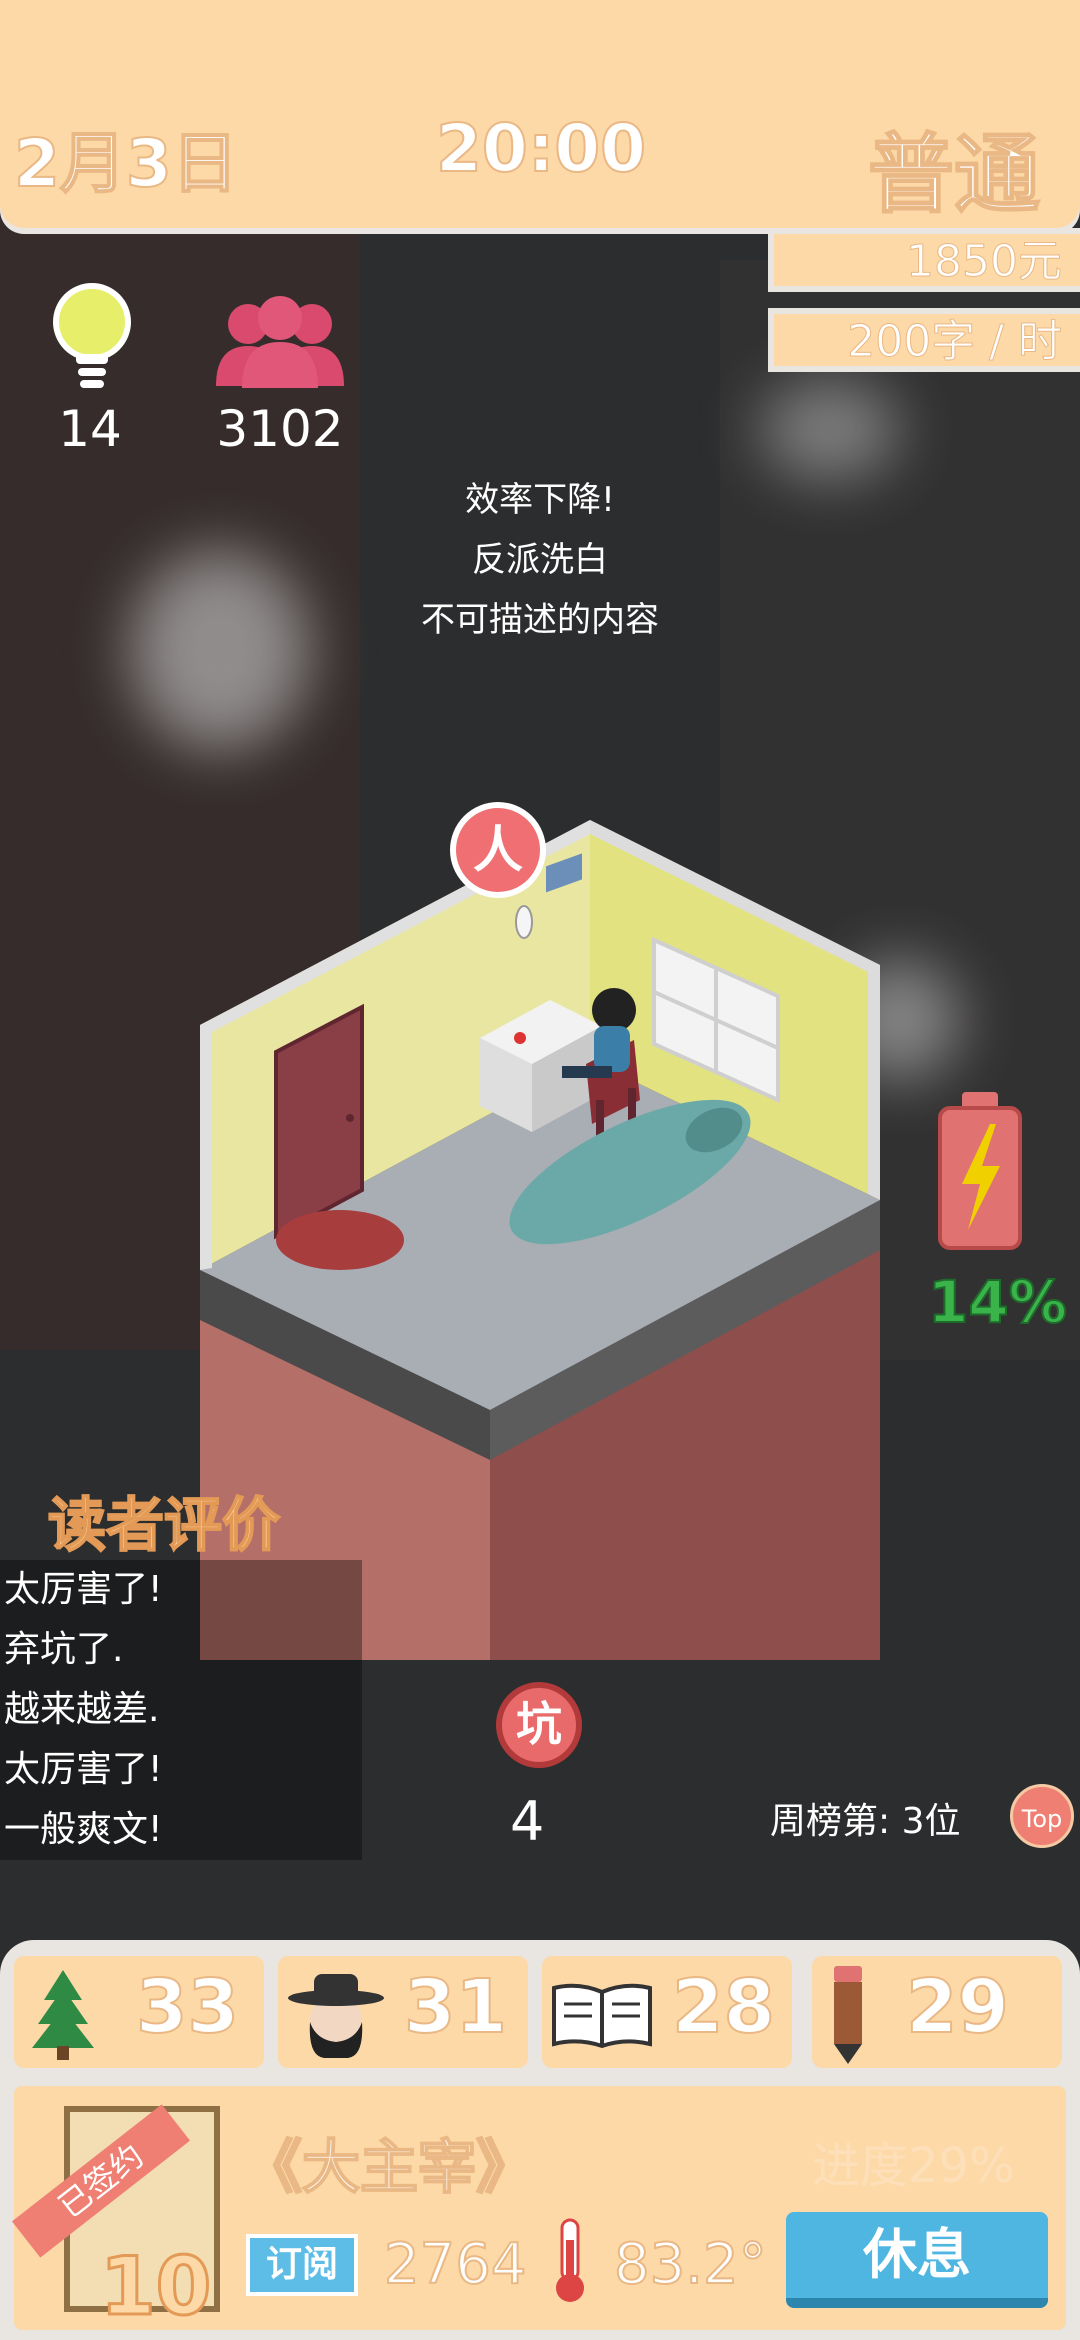 This screenshot has height=2340, width=1080. What do you see at coordinates (389, 2167) in the screenshot?
I see `book-title: 《大主宰》` at bounding box center [389, 2167].